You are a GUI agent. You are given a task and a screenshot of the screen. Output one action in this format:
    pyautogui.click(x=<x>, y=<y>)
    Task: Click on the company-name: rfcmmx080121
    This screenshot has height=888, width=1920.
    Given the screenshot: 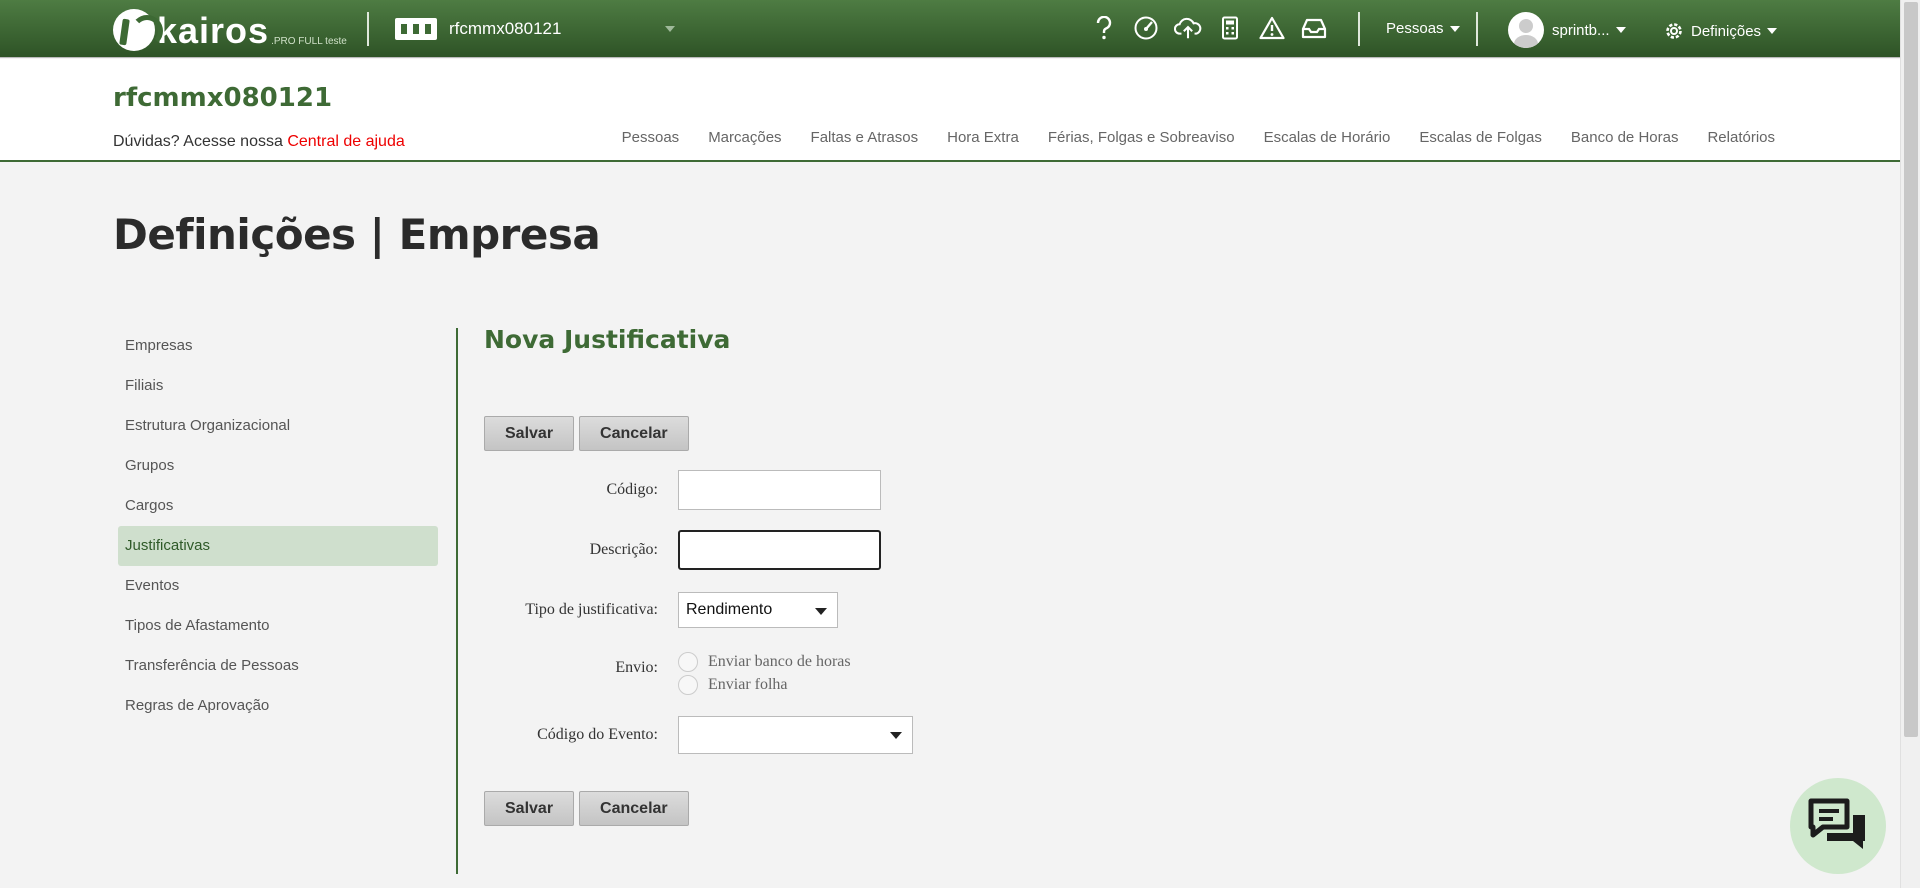 What is the action you would take?
    pyautogui.click(x=505, y=28)
    